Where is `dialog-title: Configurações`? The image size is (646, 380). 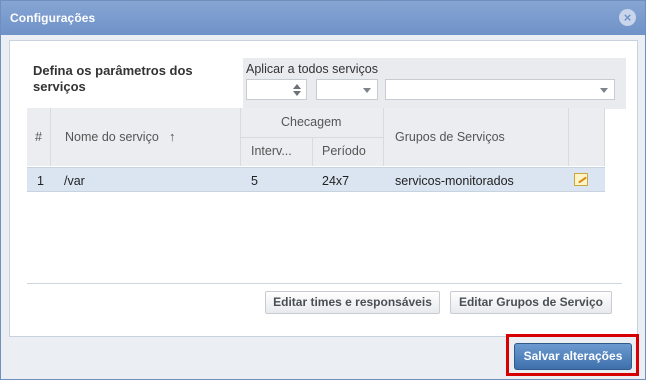 dialog-title: Configurações is located at coordinates (53, 18).